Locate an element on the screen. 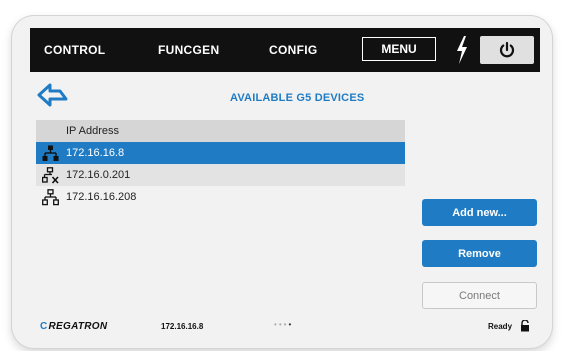  ip-address-text: 172.16.0.201 is located at coordinates (98, 175).